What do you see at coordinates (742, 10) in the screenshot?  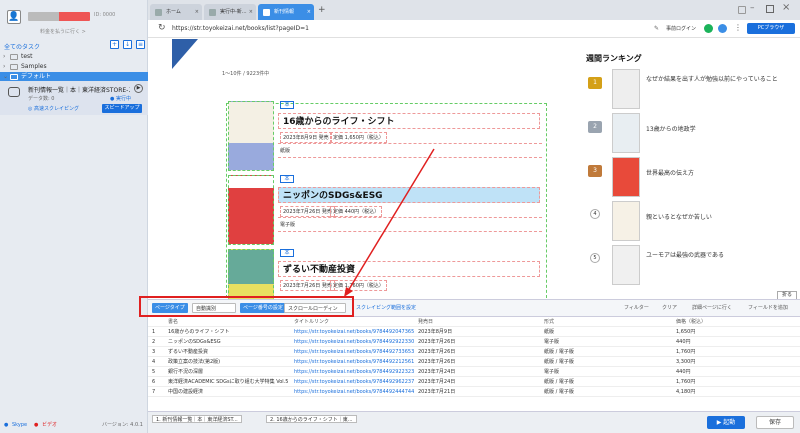 I see `window-icon` at bounding box center [742, 10].